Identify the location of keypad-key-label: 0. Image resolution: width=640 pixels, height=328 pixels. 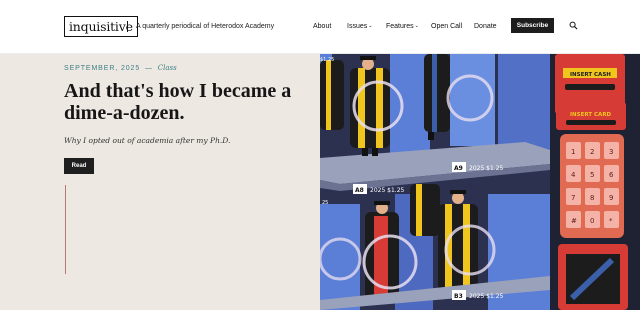
(592, 221).